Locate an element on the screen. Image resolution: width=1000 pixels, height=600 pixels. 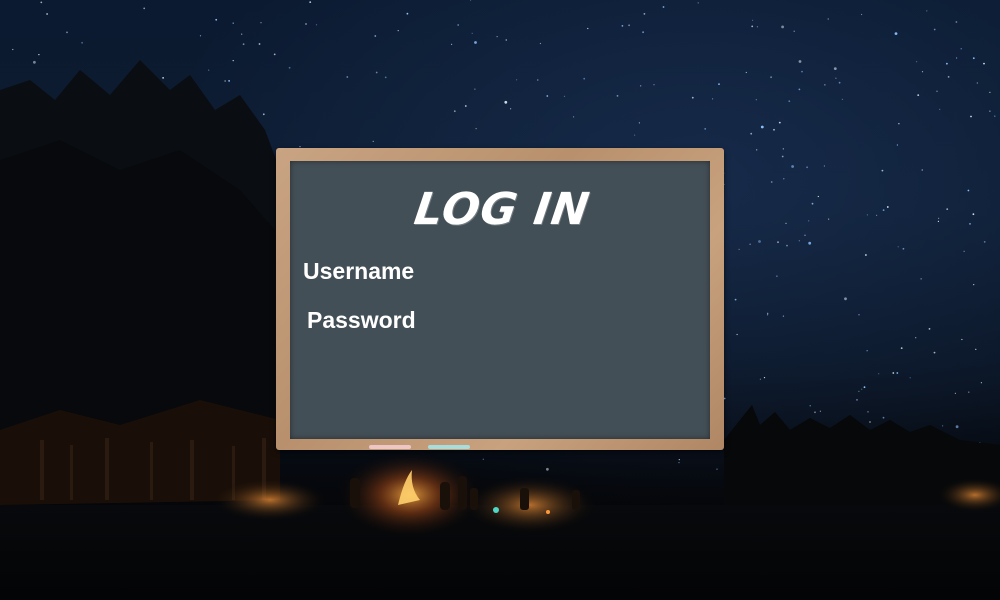
teal-chalk-stick is located at coordinates (449, 447).